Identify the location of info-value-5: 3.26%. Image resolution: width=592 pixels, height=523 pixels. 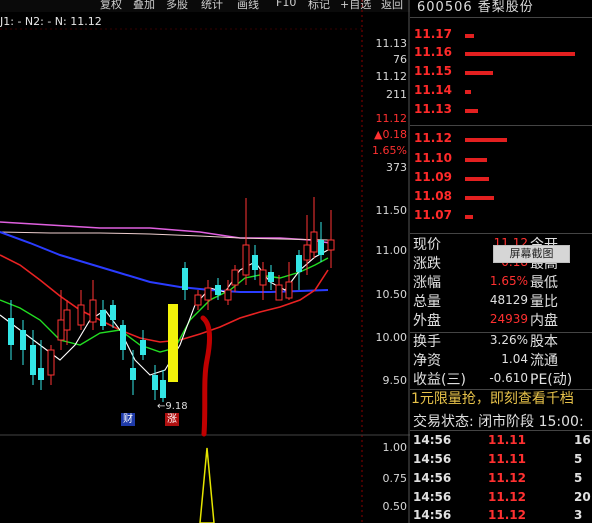
(508, 340).